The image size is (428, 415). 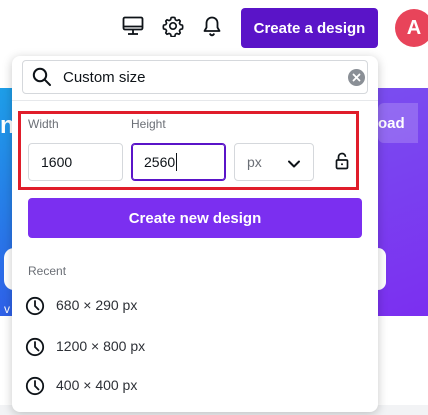 What do you see at coordinates (254, 162) in the screenshot?
I see `unit-value: px` at bounding box center [254, 162].